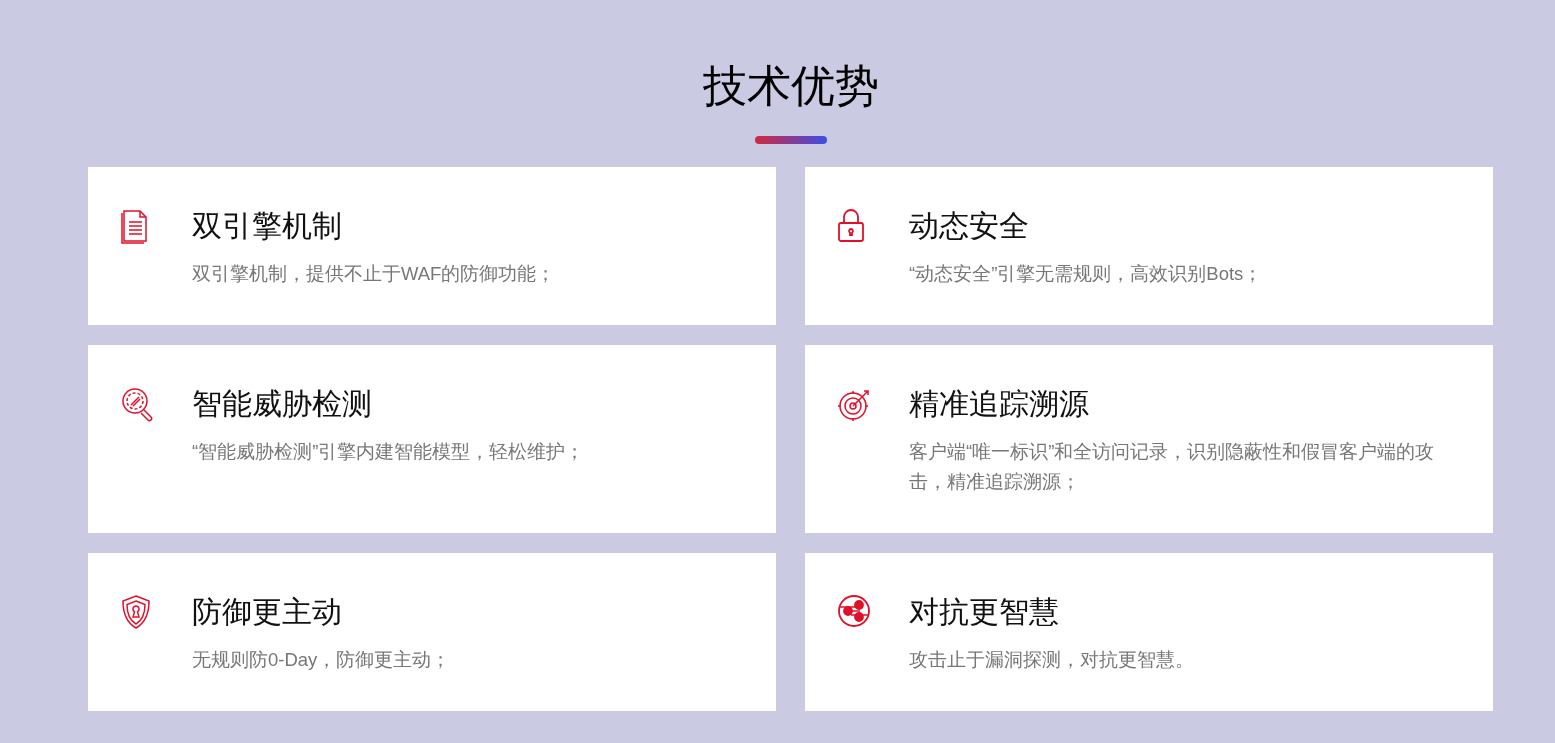  Describe the element at coordinates (138, 404) in the screenshot. I see `gear-magnifier-icon` at that location.